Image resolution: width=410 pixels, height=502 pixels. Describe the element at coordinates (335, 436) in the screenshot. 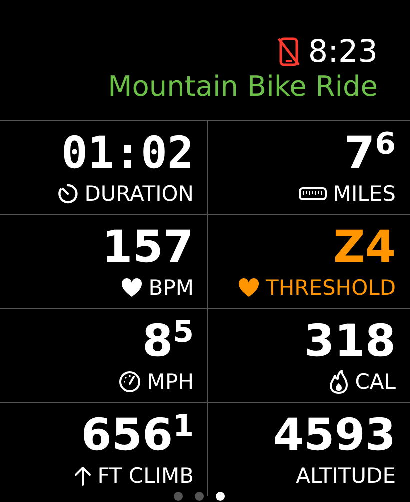

I see `metric-value: 4593` at that location.